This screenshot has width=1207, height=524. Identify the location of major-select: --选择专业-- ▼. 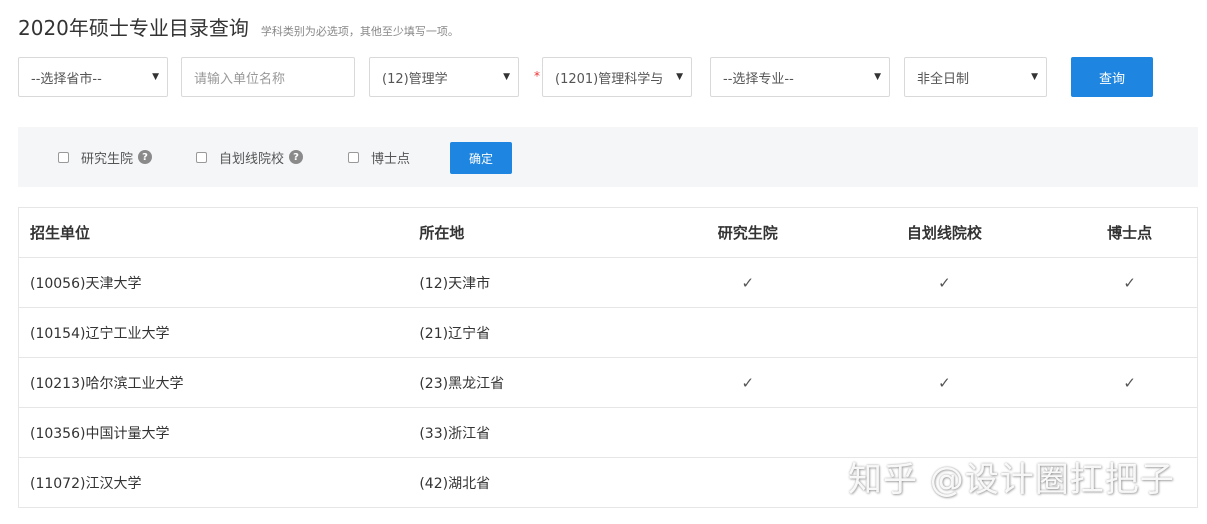
(800, 77).